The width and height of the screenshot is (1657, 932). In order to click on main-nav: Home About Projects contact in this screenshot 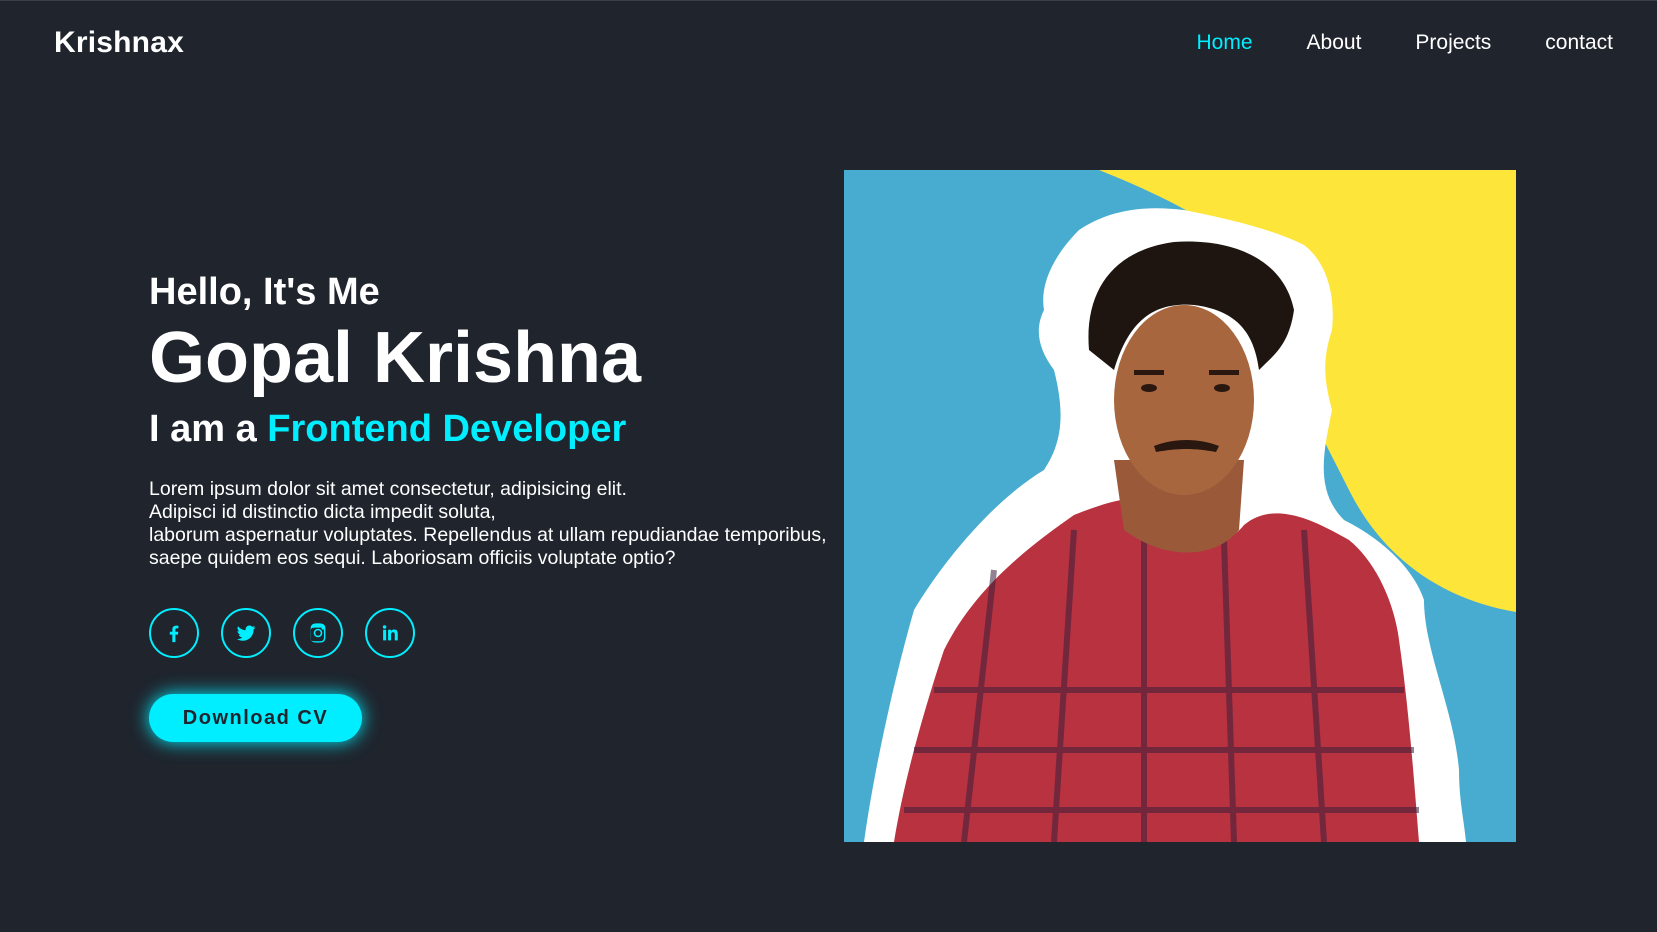, I will do `click(1405, 43)`.